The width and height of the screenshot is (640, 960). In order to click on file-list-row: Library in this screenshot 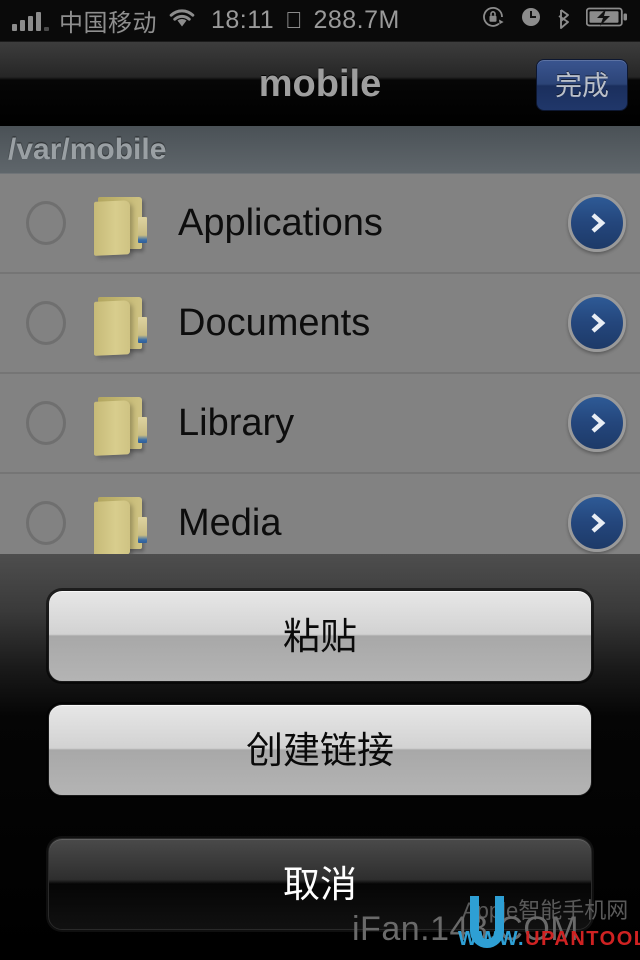, I will do `click(320, 424)`.